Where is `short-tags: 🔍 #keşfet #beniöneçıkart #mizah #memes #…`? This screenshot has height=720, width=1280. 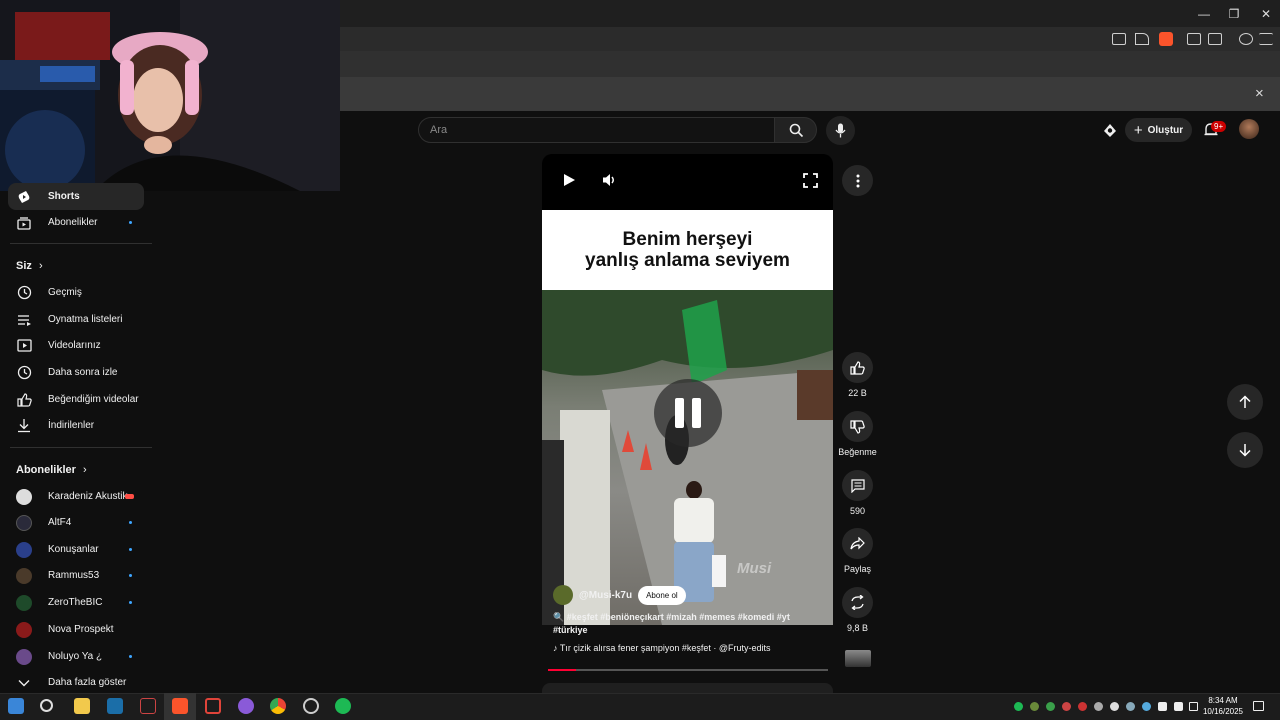
short-tags: 🔍 #keşfet #beniöneçıkart #mizah #memes #… is located at coordinates (683, 624).